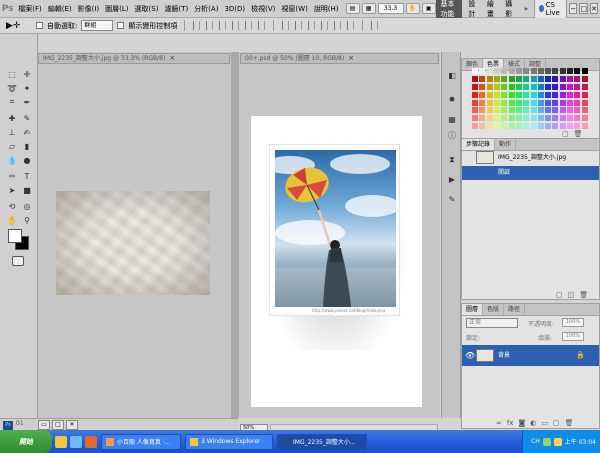  Describe the element at coordinates (339, 58) in the screenshot. I see `document-tab-2: 00+.psd @ 50% (圖層 10, RGB/8) ×` at that location.